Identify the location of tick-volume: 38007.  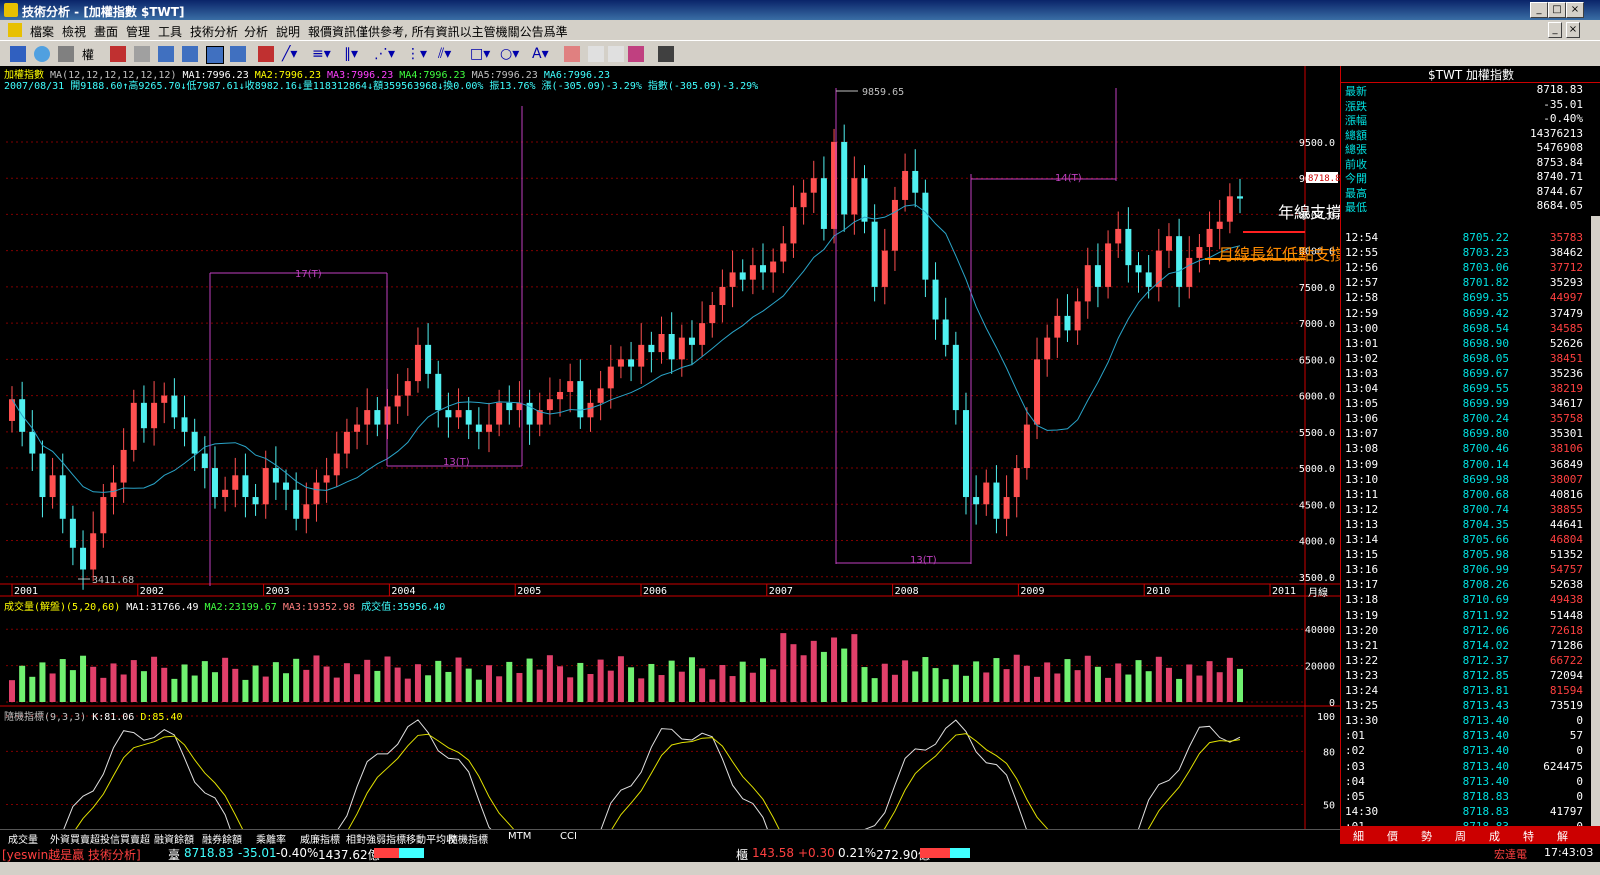
(1566, 479).